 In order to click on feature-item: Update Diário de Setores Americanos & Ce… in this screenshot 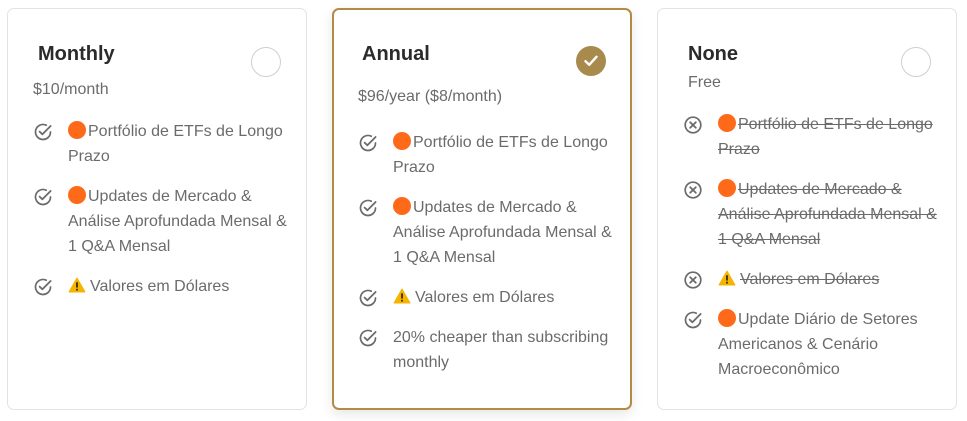, I will do `click(814, 344)`.